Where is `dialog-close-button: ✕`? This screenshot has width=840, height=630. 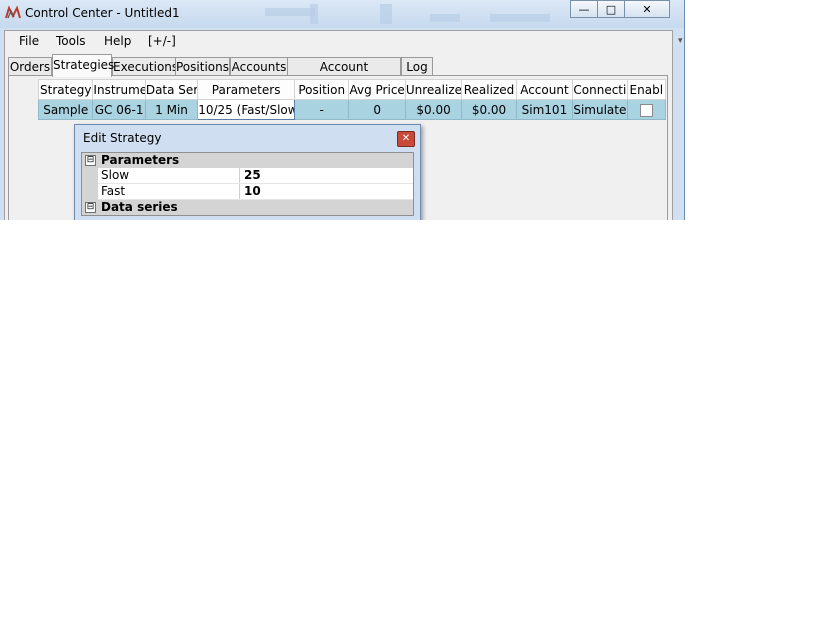 dialog-close-button: ✕ is located at coordinates (406, 139).